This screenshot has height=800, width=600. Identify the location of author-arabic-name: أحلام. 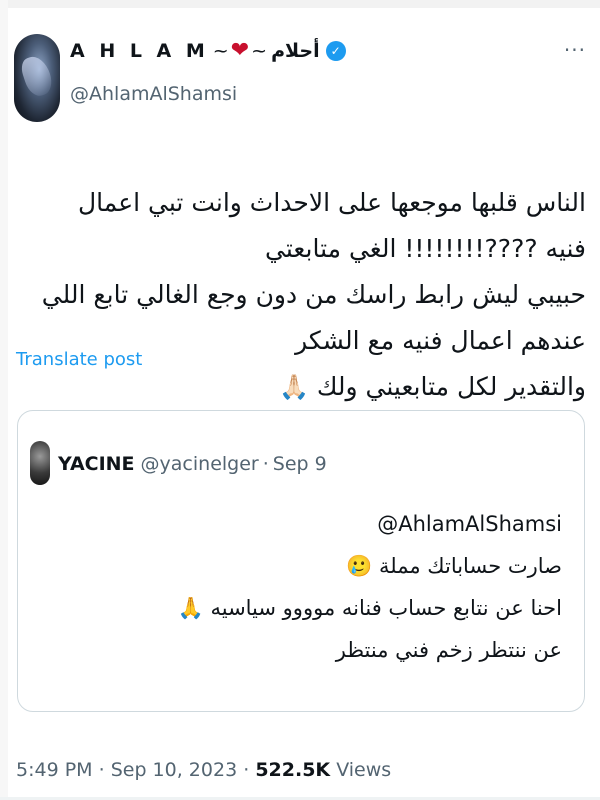
(295, 51).